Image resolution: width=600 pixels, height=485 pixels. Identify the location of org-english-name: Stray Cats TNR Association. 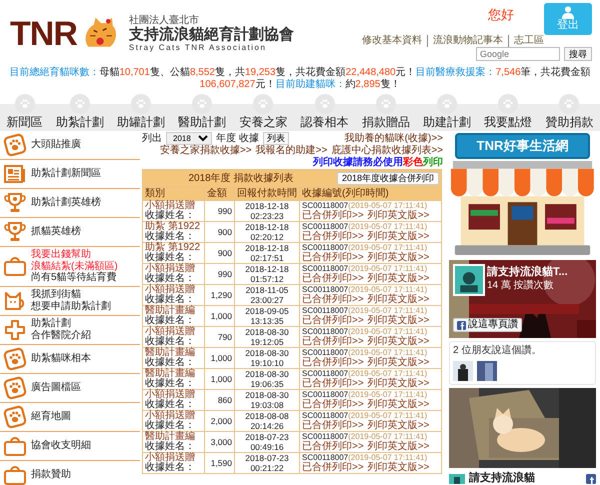
(198, 48).